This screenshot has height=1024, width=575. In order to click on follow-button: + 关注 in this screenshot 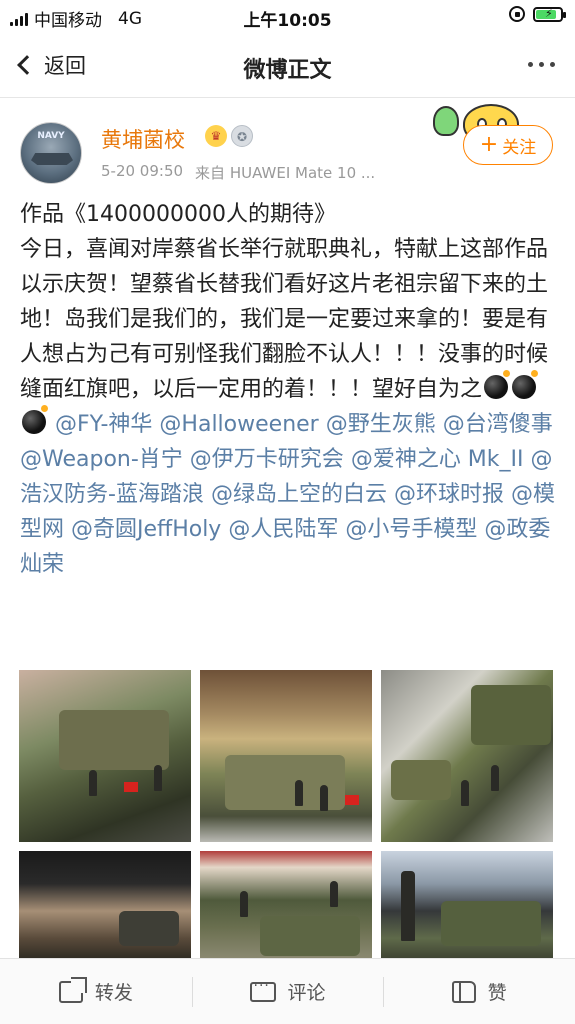, I will do `click(508, 145)`.